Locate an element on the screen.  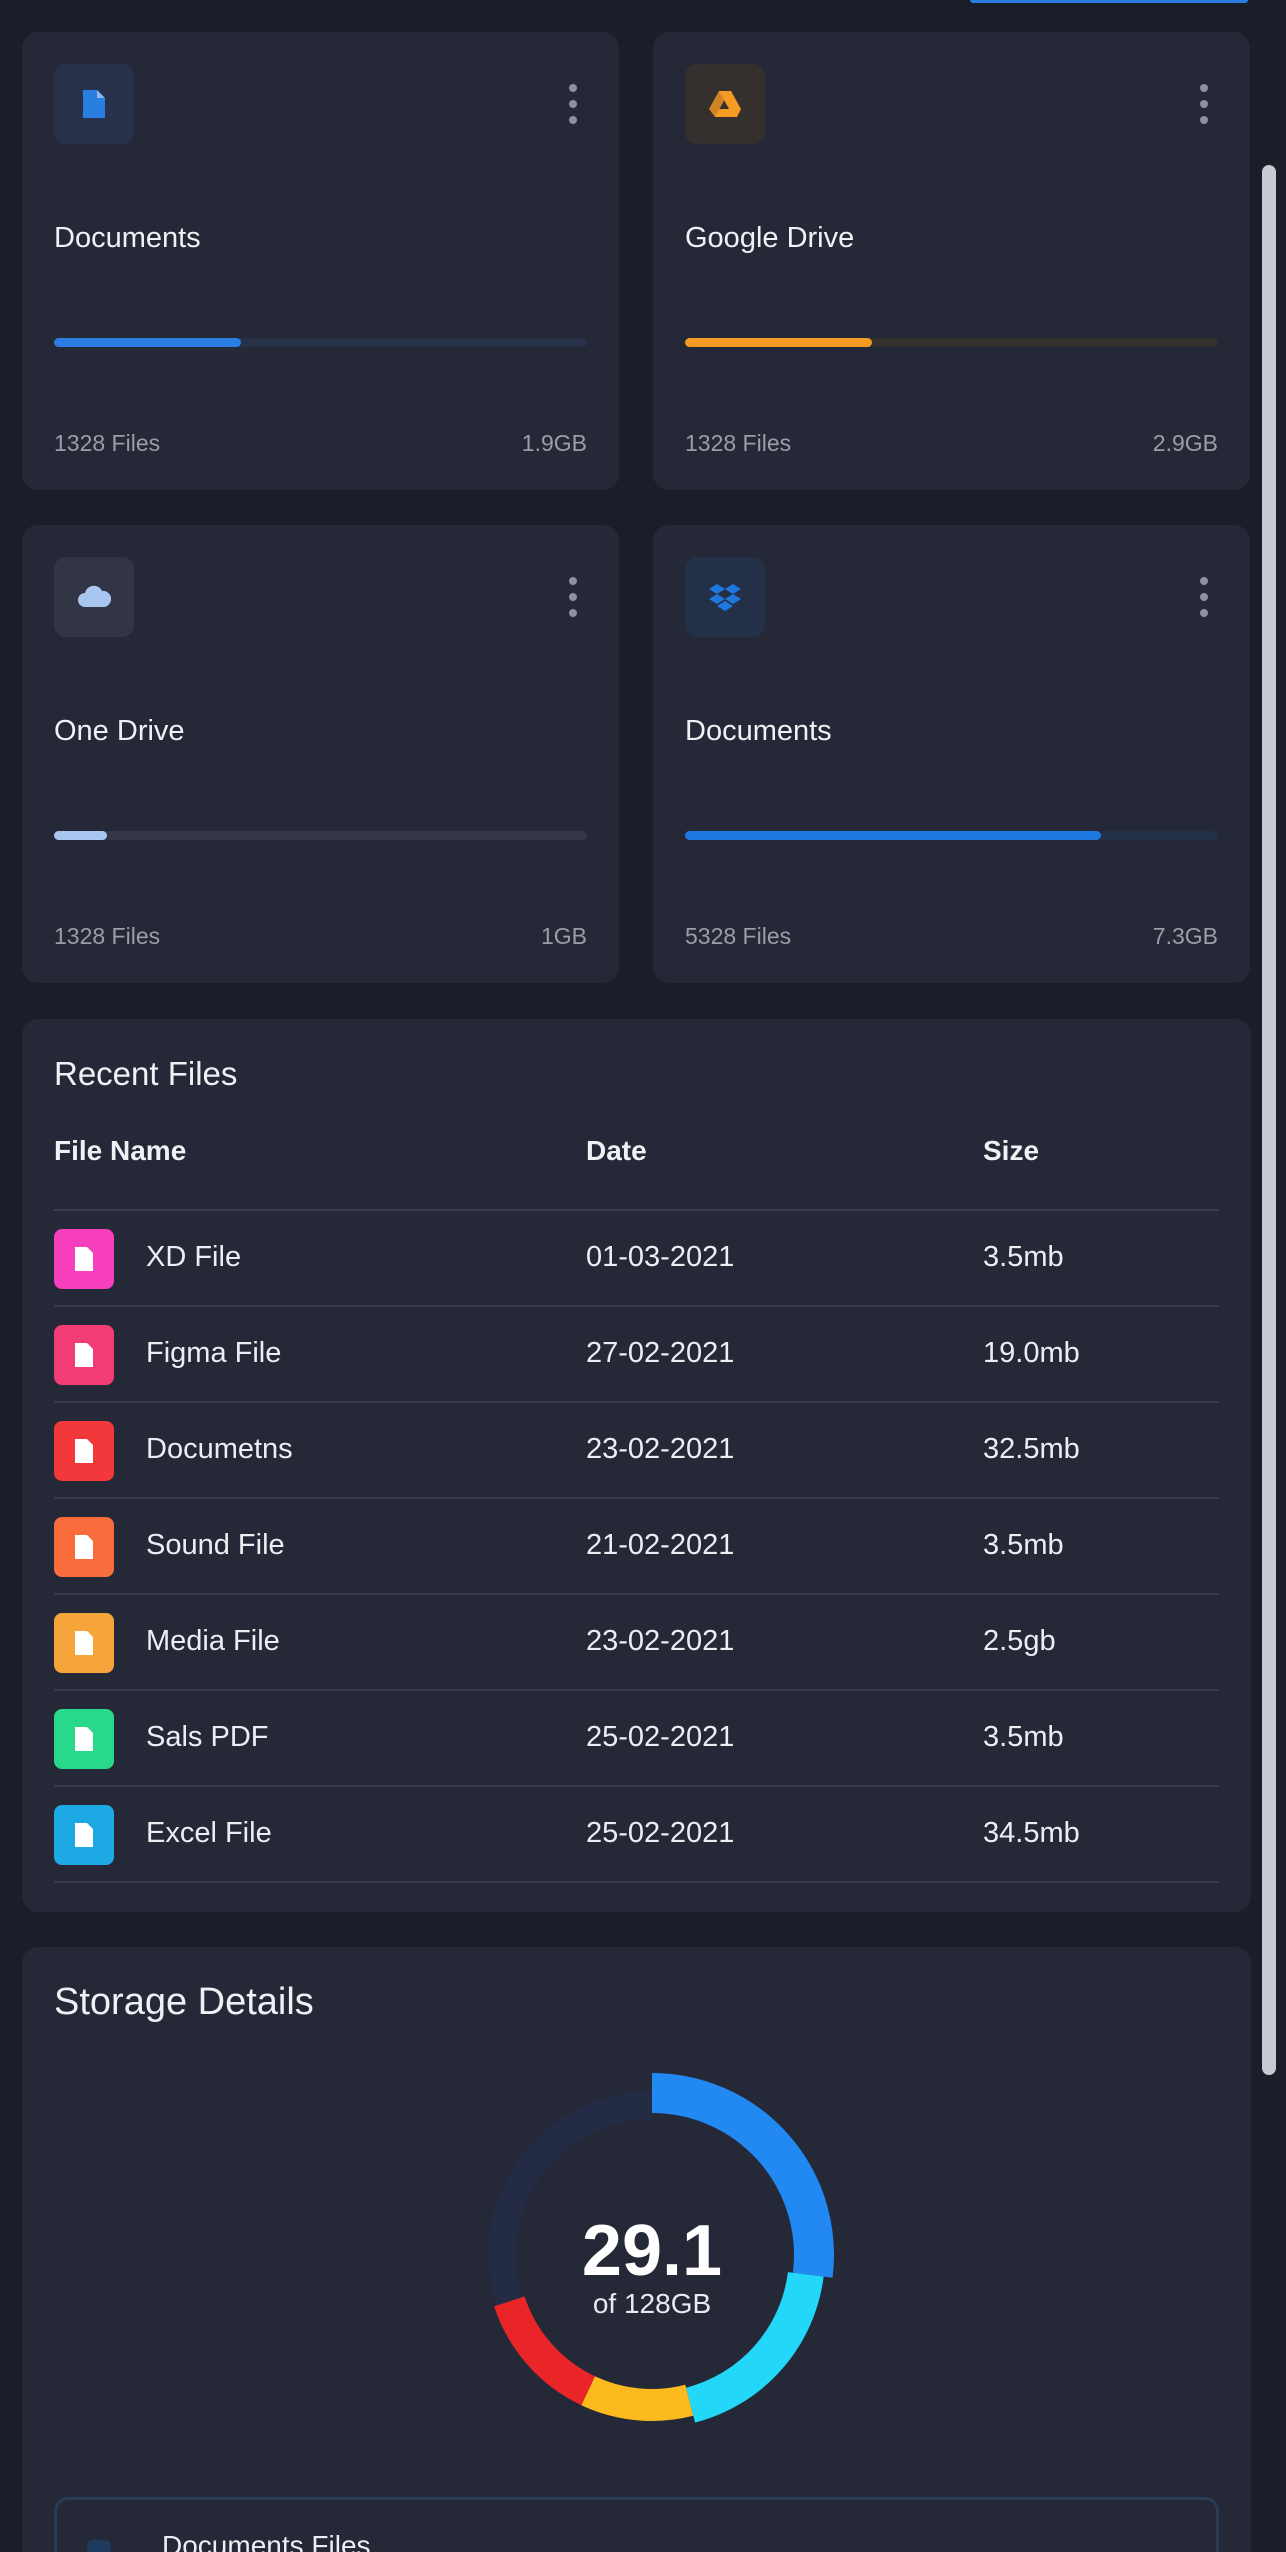
storage-card: Google Drive 1328 Files 2.9GB is located at coordinates (951, 261).